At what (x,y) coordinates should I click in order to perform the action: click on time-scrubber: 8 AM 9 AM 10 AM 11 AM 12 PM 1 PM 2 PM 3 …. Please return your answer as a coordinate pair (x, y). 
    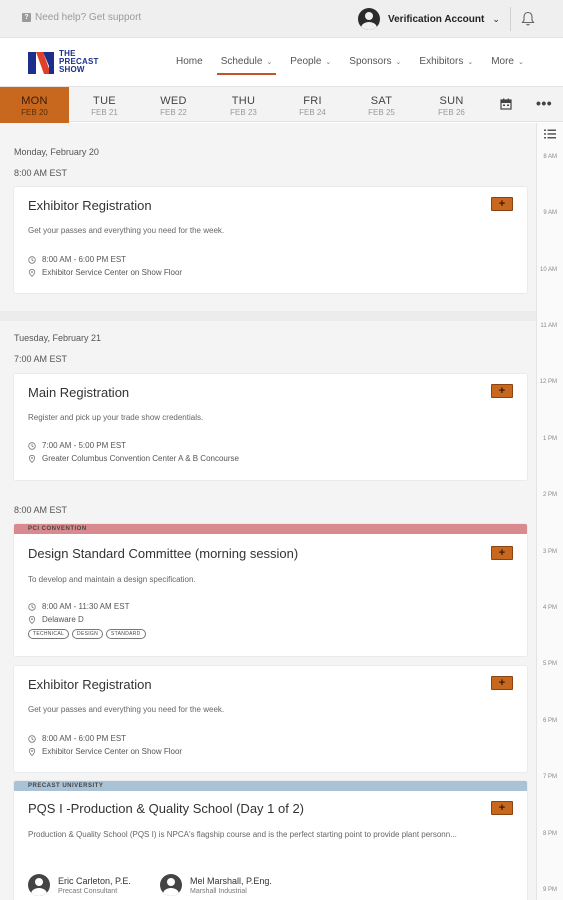
    Looking at the image, I should click on (549, 511).